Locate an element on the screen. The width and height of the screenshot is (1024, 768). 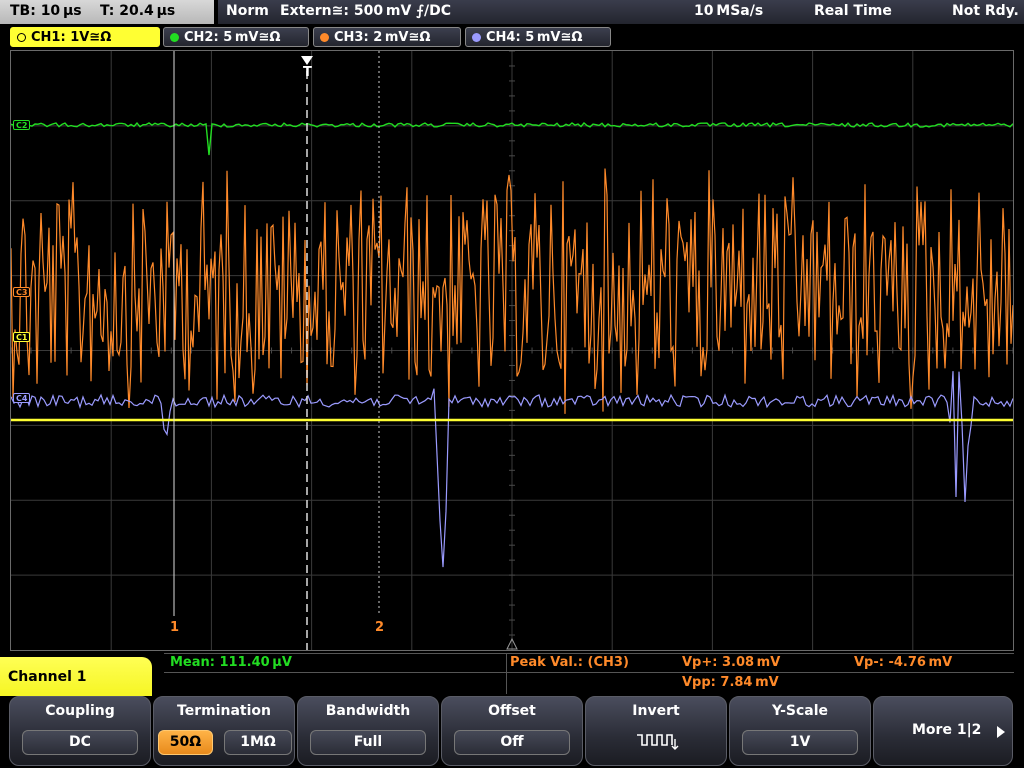
invert-label: Invert is located at coordinates (656, 711).